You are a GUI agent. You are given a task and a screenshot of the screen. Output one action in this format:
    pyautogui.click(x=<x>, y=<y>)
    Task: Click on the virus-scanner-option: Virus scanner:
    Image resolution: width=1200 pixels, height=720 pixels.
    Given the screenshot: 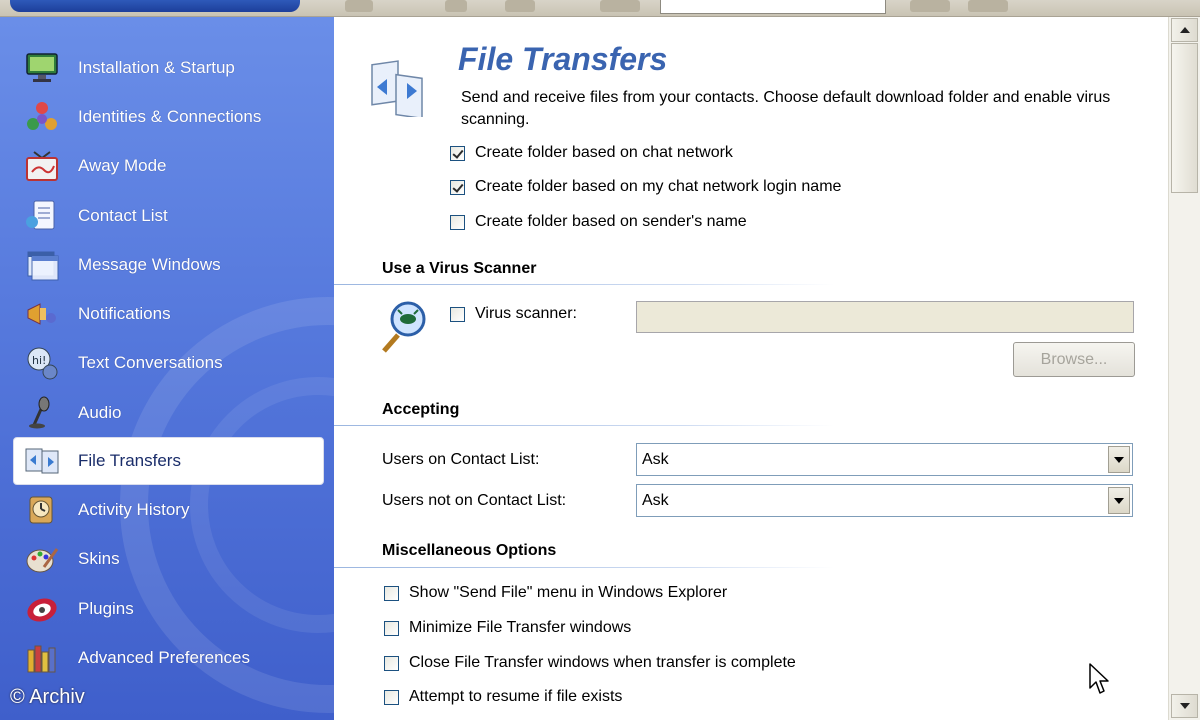 What is the action you would take?
    pyautogui.click(x=513, y=314)
    